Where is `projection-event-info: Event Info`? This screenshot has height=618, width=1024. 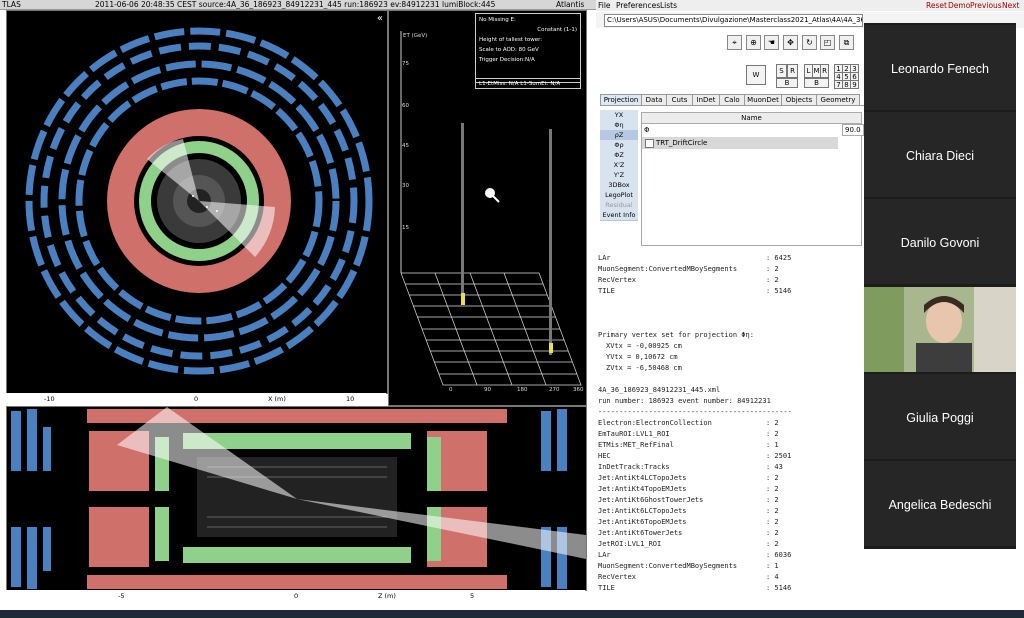
projection-event-info: Event Info is located at coordinates (619, 215).